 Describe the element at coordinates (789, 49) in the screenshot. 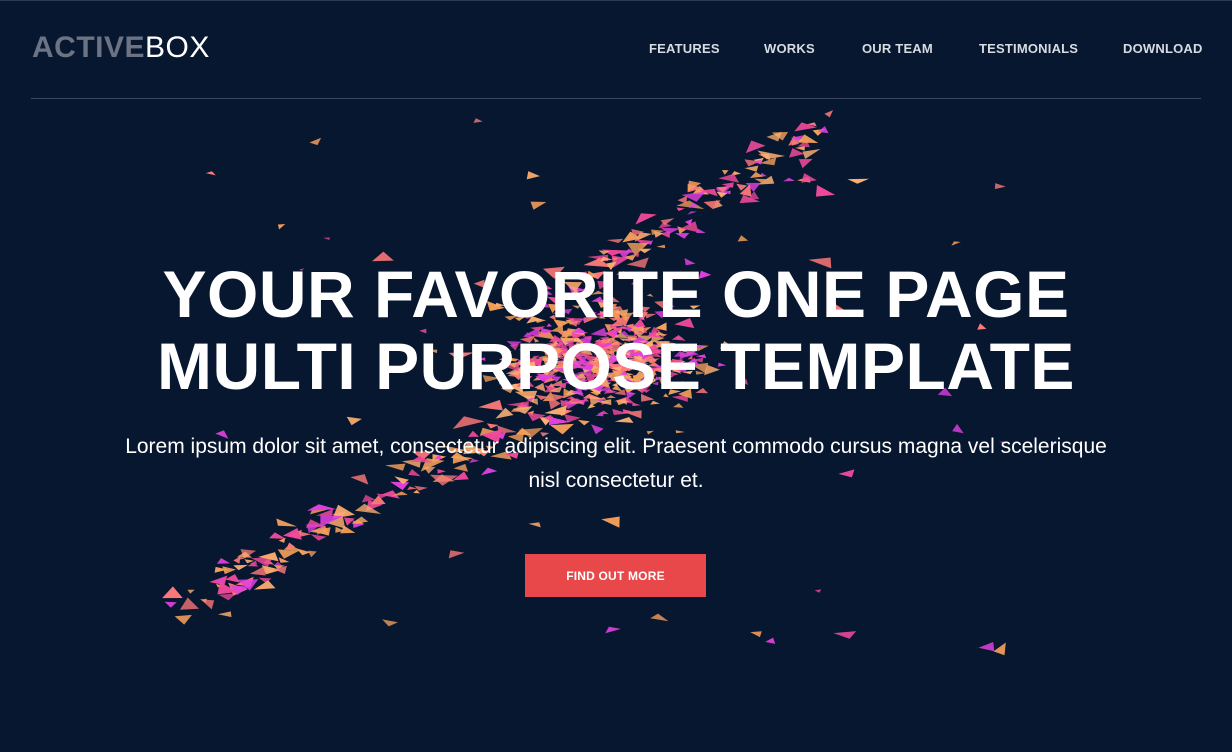

I see `nav-item-works: WORKS` at that location.